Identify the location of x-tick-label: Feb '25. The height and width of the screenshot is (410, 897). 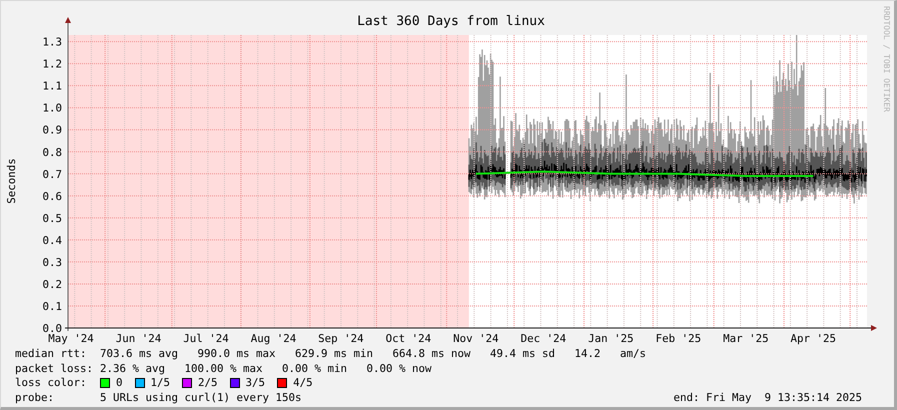
(679, 338).